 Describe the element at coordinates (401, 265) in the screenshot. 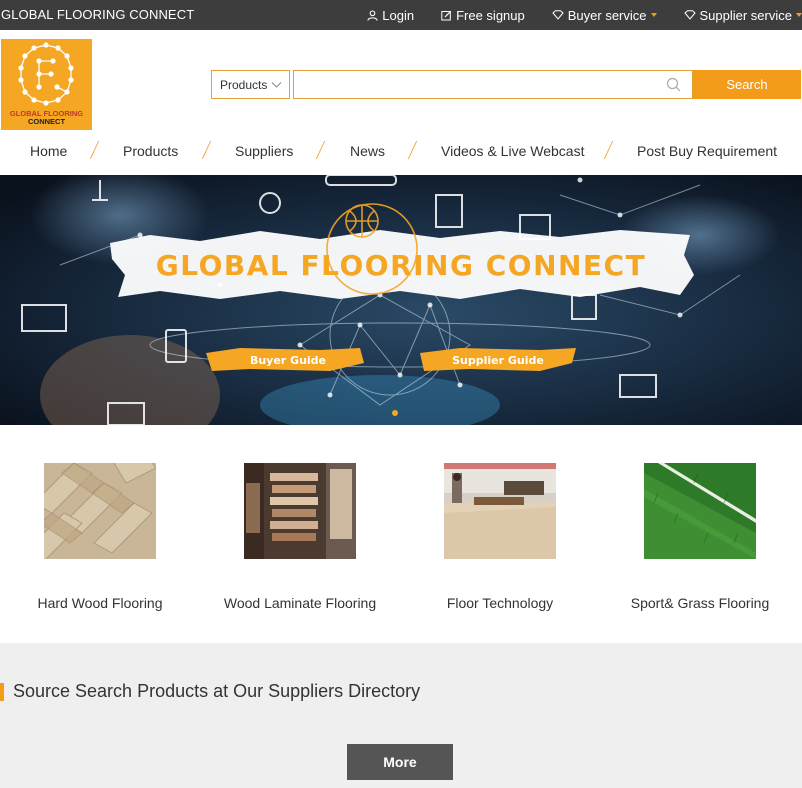

I see `banner-title: GLOBAL FLOORING CONNECT` at that location.